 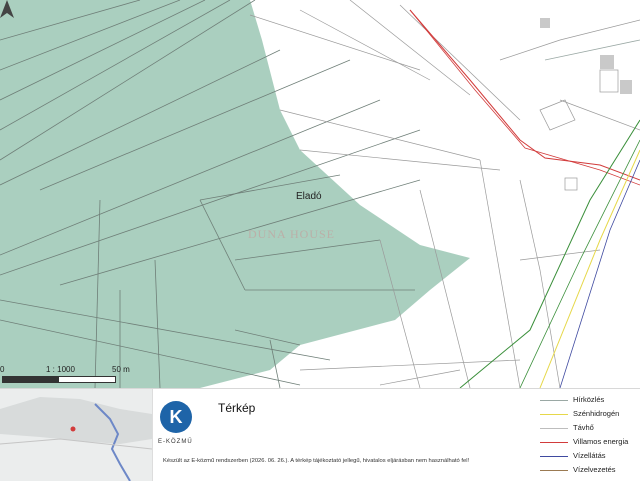 I want to click on scale-ruler, so click(x=59, y=379).